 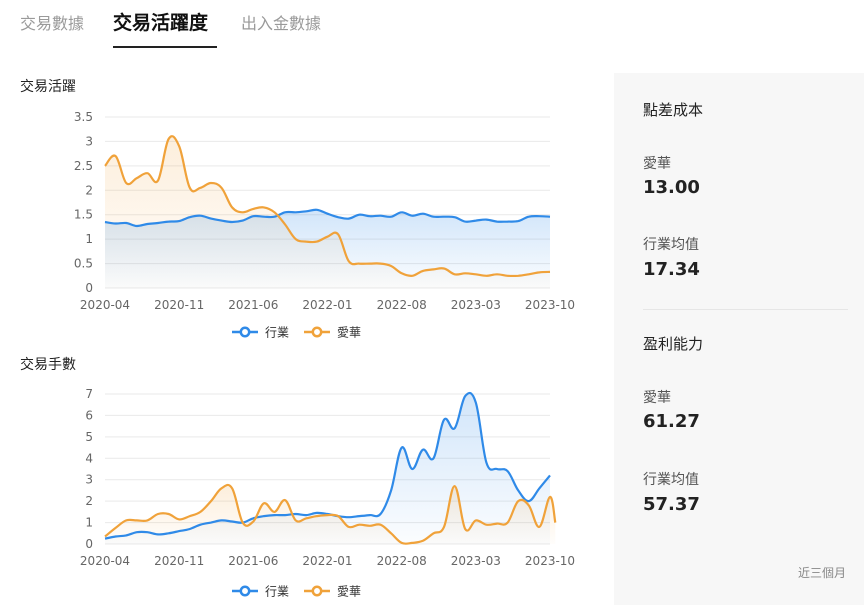 I want to click on y-tick-label: 5, so click(x=89, y=437).